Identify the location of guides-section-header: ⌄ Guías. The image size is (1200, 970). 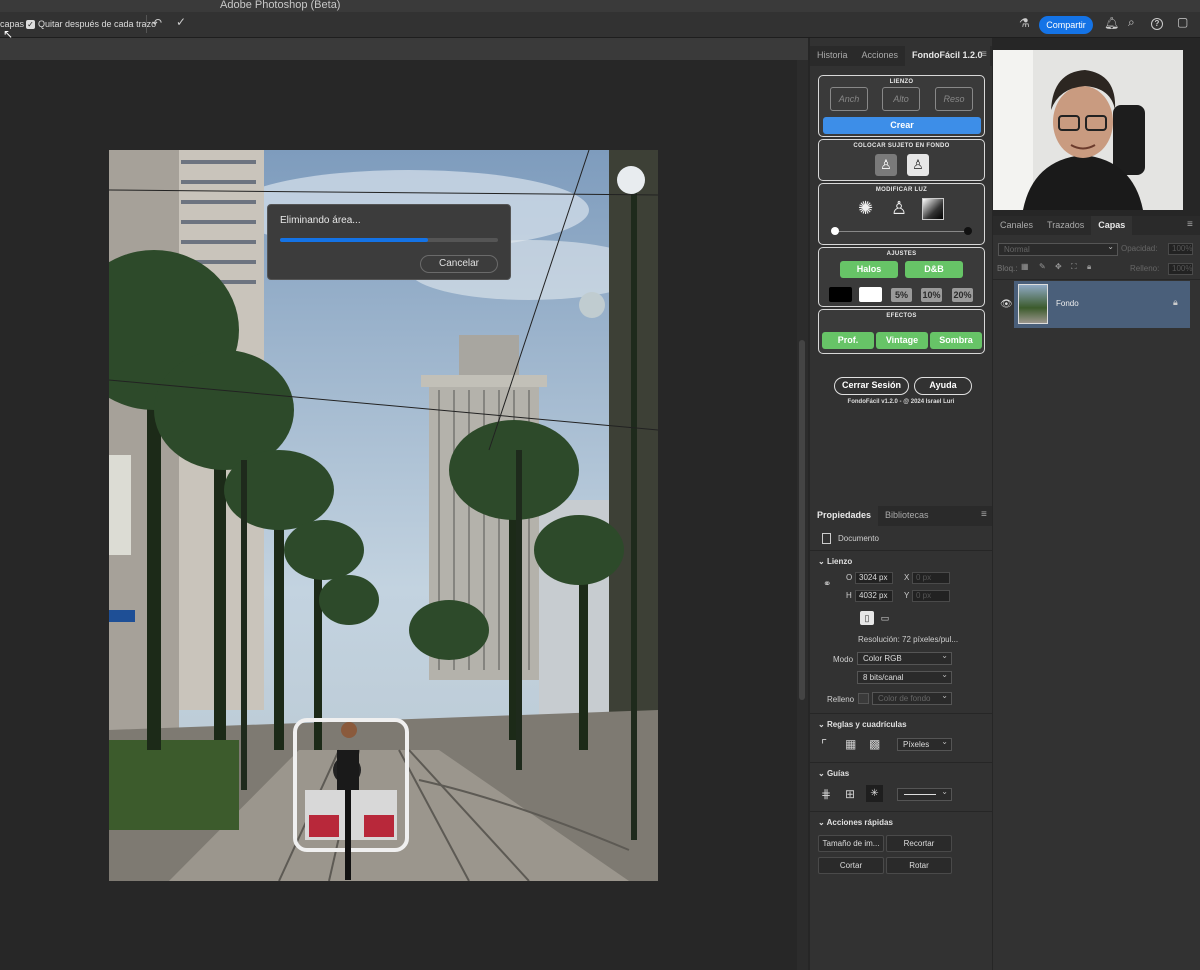
(833, 773).